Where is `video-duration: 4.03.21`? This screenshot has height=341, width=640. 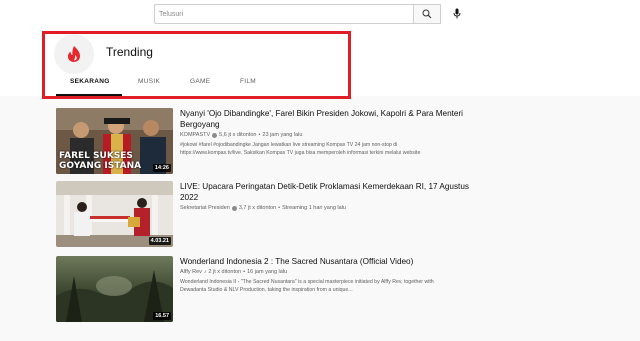
video-duration: 4.03.21 is located at coordinates (159, 241).